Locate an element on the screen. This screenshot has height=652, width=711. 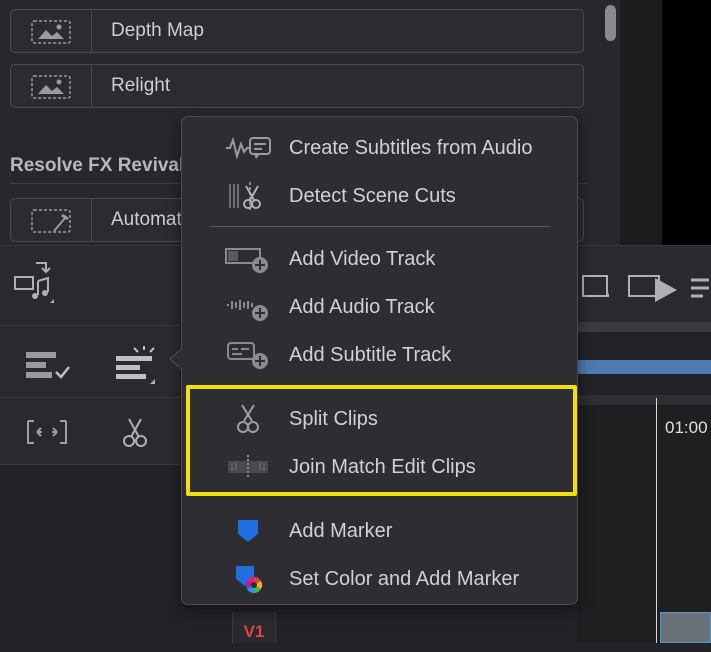
menu-item-label: Create Subtitles from Audio is located at coordinates (411, 148).